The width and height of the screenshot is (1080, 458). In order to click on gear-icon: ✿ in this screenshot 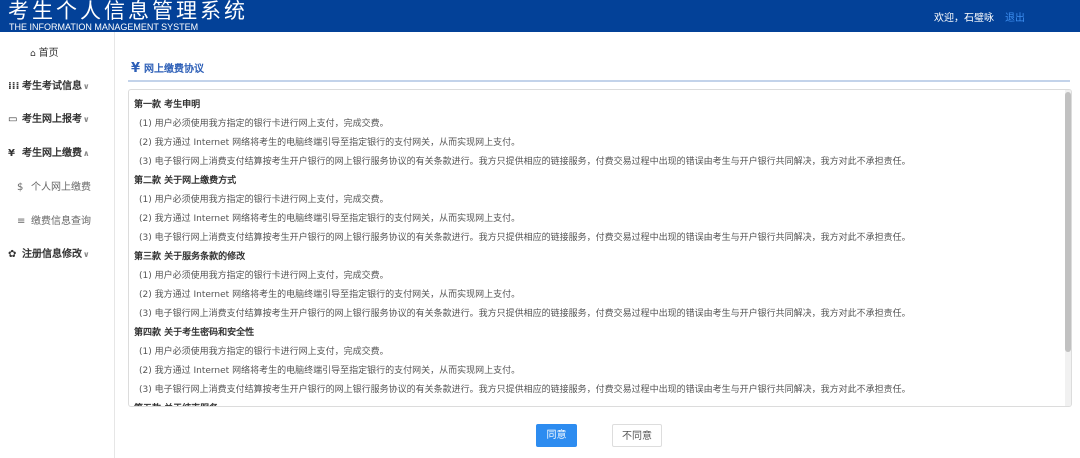, I will do `click(12, 254)`.